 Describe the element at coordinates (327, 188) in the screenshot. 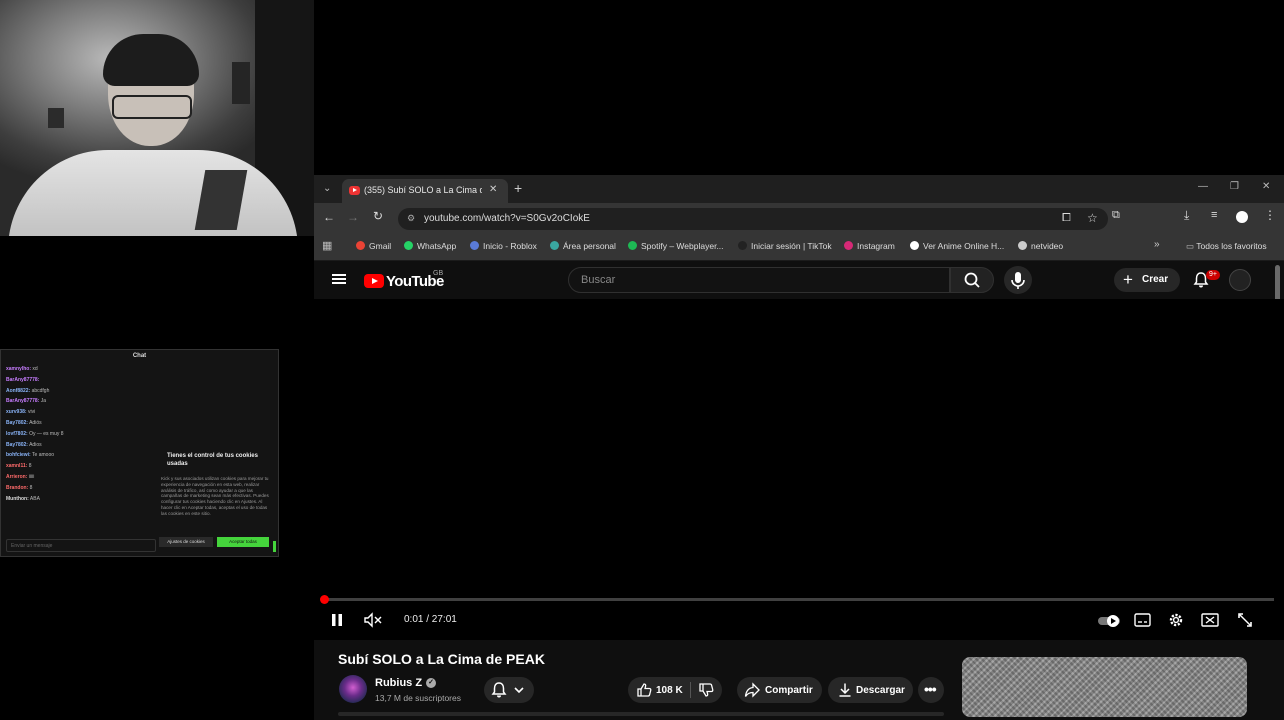

I see `tab-search-icon: ⌄` at that location.